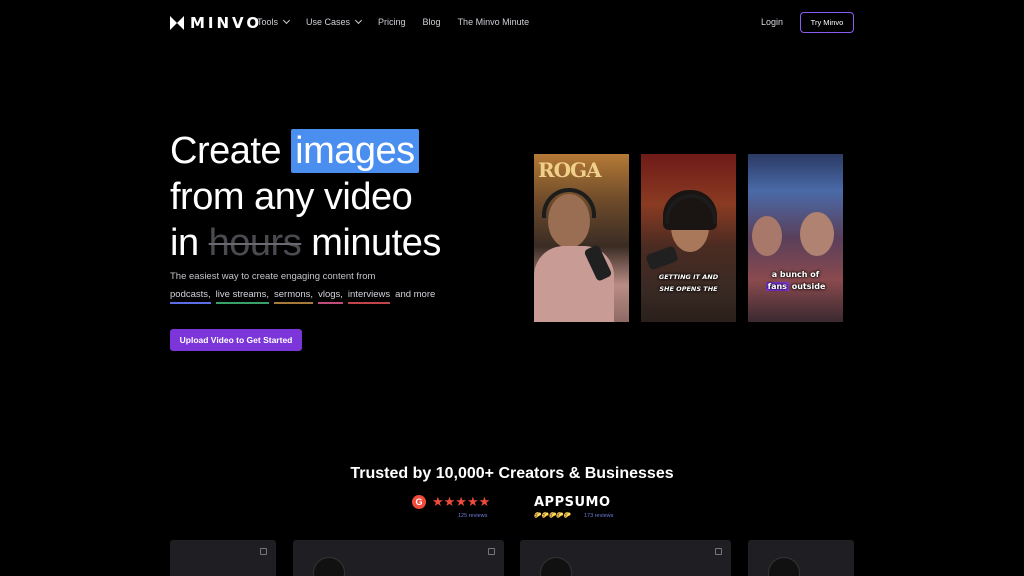 This screenshot has height=576, width=1024. What do you see at coordinates (808, 286) in the screenshot?
I see `caption-rest: outside` at bounding box center [808, 286].